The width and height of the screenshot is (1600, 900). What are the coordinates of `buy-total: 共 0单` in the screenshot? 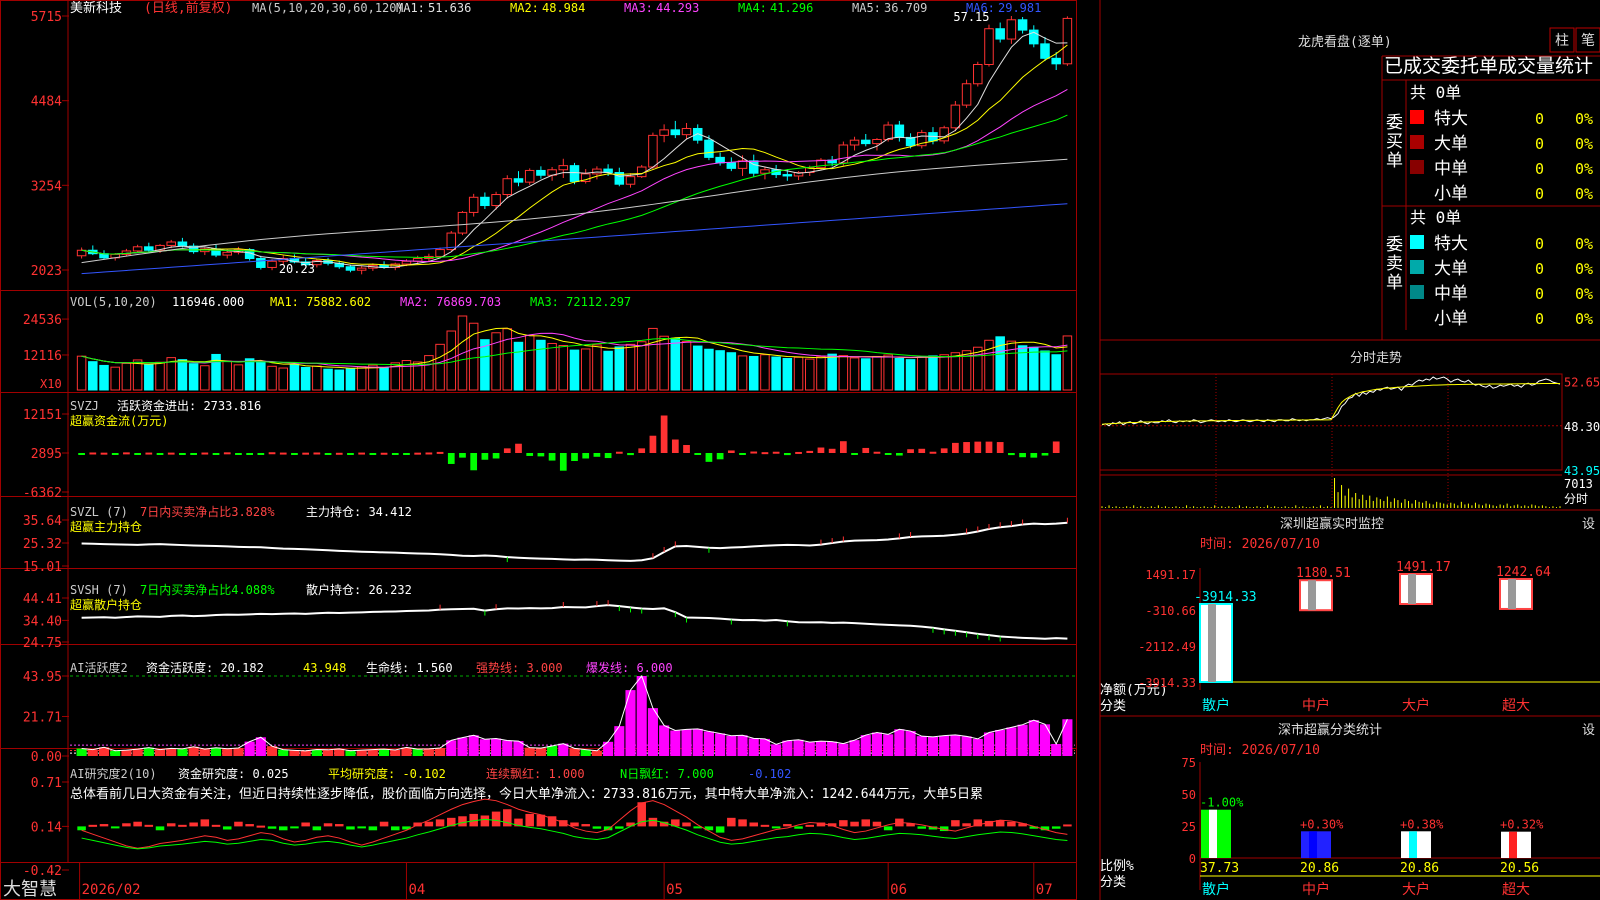 It's located at (1435, 92).